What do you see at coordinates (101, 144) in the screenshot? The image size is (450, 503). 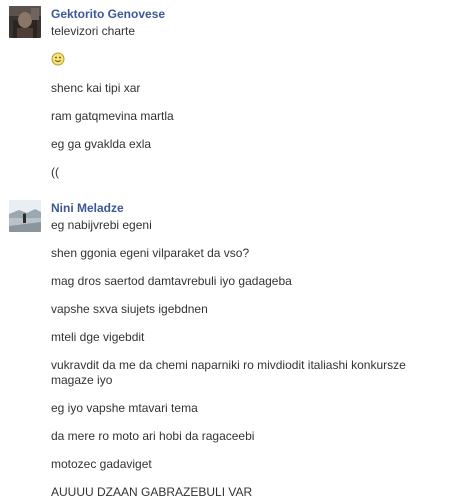 I see `message-text: eg ga gvaklda exla` at bounding box center [101, 144].